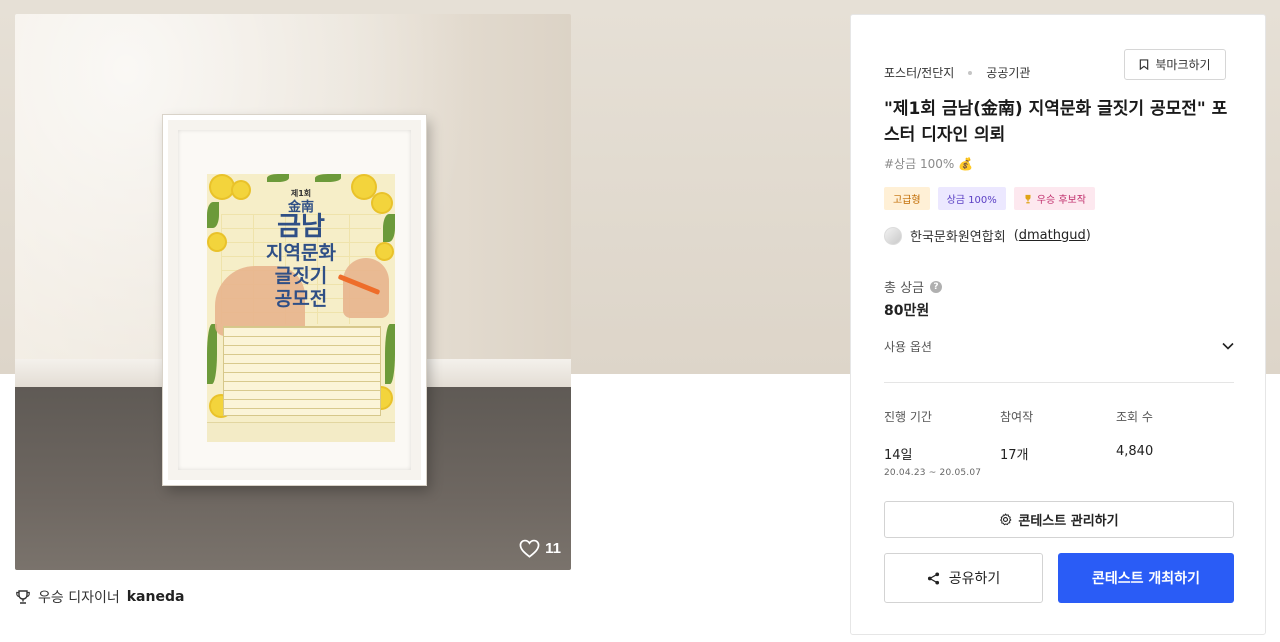 This screenshot has width=1280, height=642. I want to click on poster-sponsor-footer, so click(301, 432).